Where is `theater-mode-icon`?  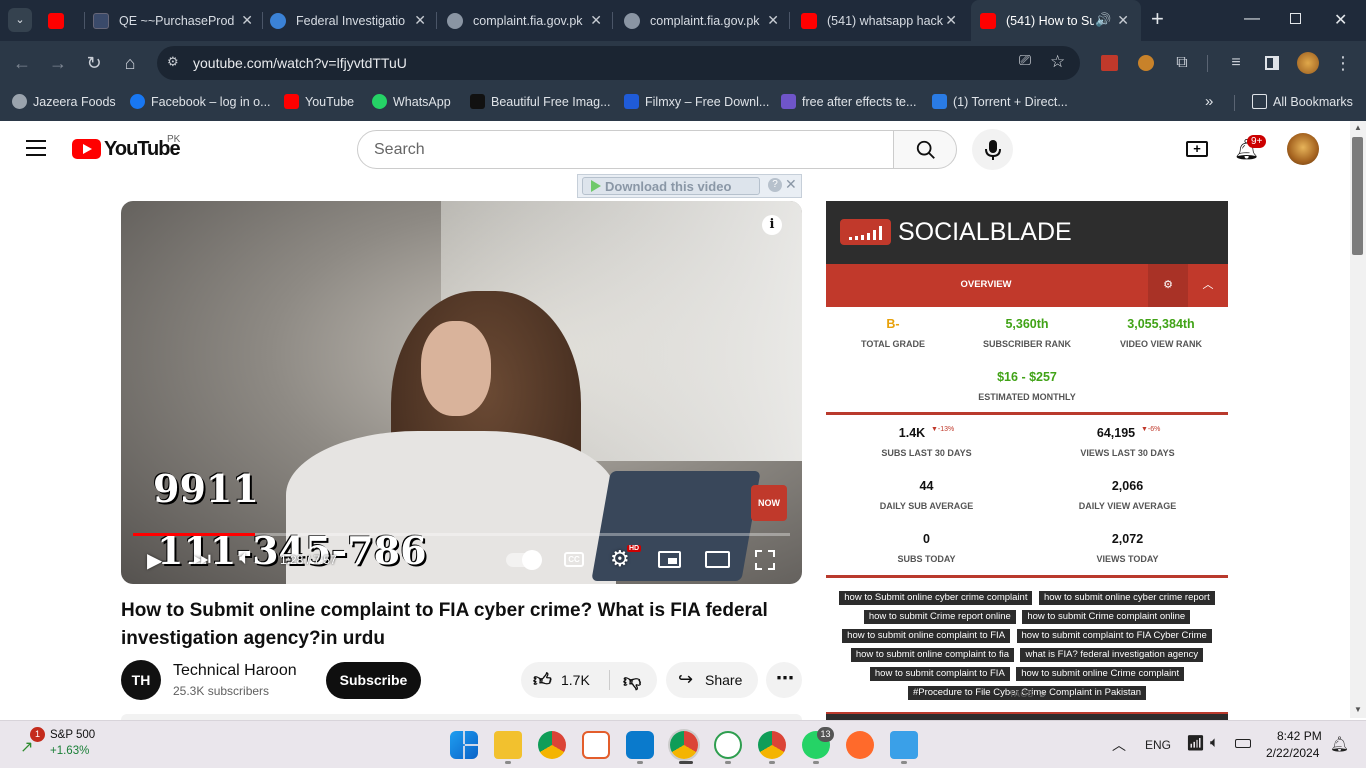 theater-mode-icon is located at coordinates (717, 559).